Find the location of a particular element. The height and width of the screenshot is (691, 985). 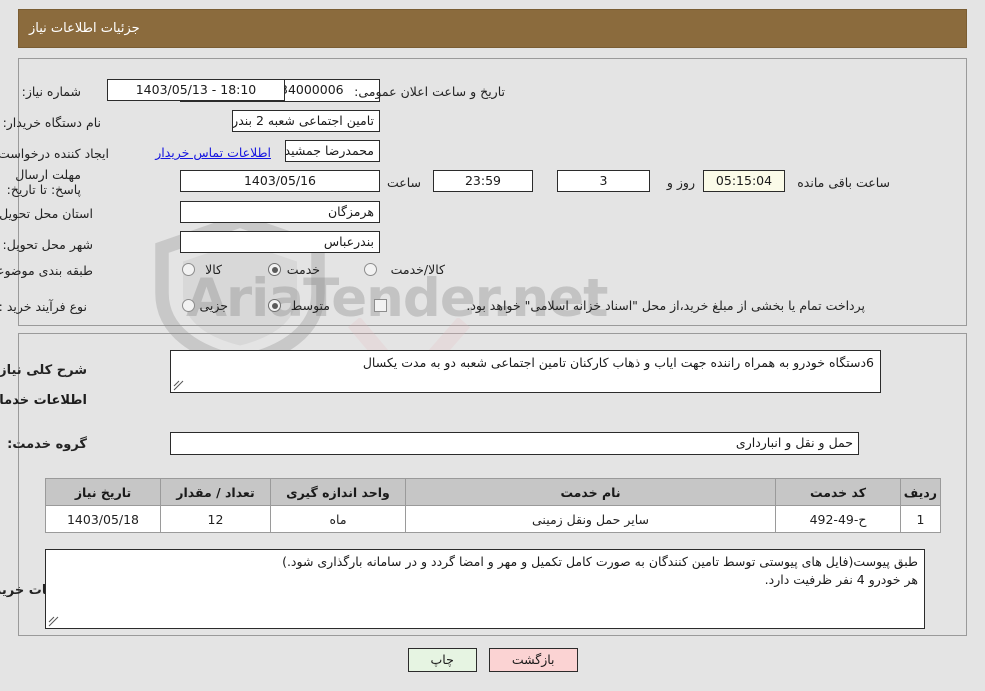

page-title: جزئیات اطلاعات نیاز is located at coordinates (84, 28).